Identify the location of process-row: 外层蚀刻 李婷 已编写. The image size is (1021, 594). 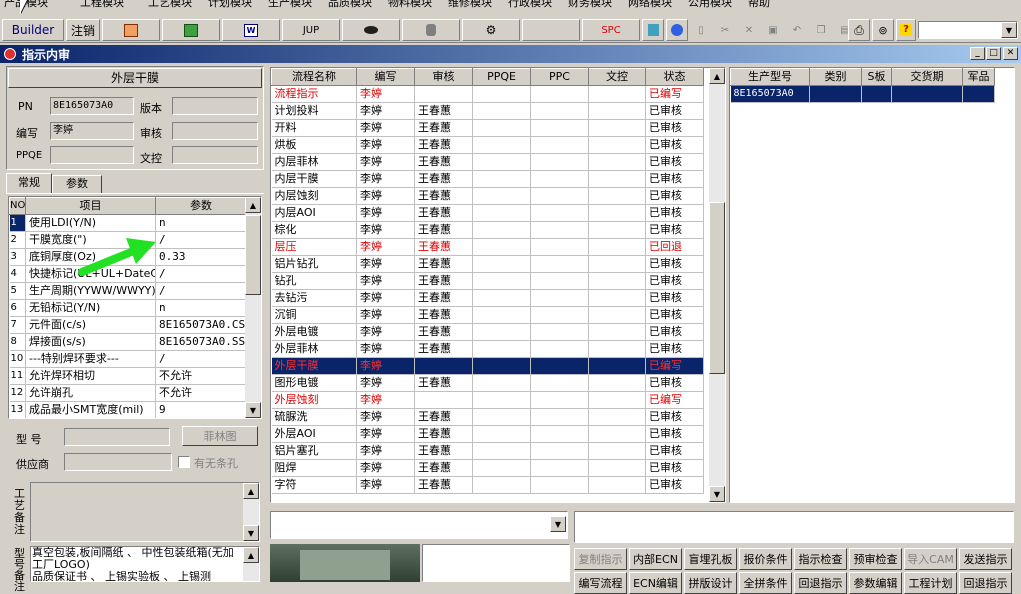
(487, 400).